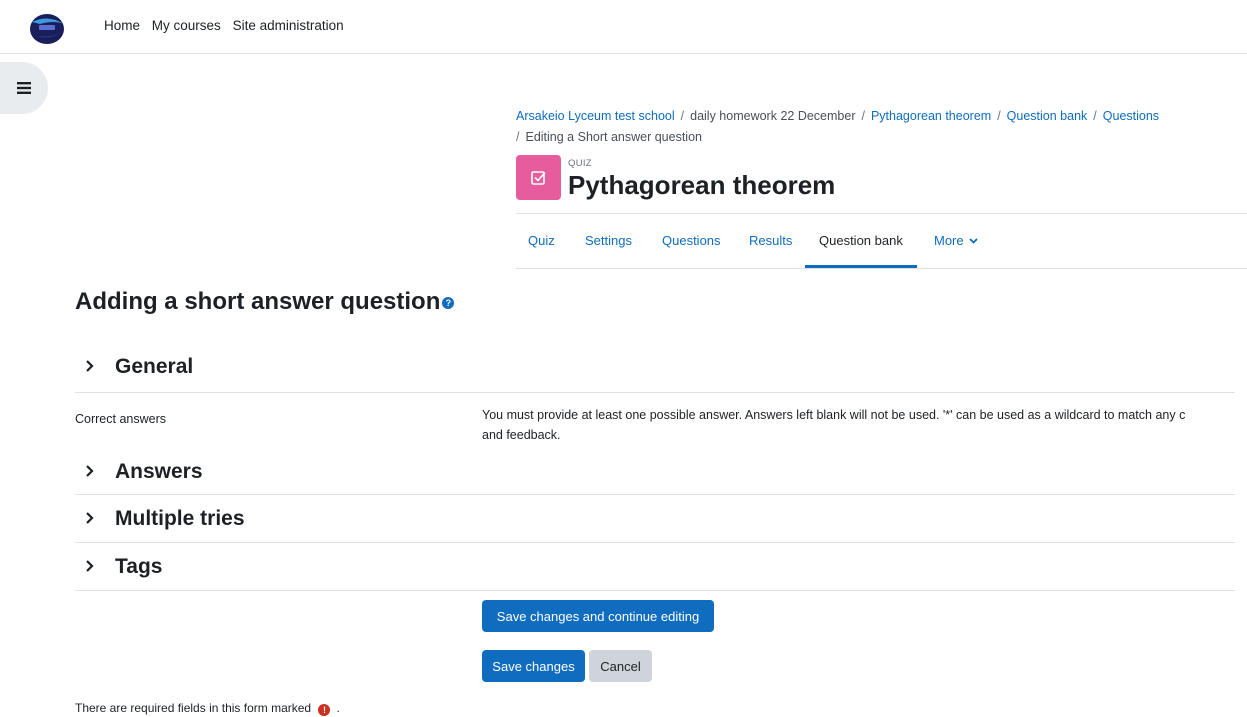 This screenshot has width=1247, height=717. Describe the element at coordinates (338, 708) in the screenshot. I see `required-fields-note-end: .` at that location.